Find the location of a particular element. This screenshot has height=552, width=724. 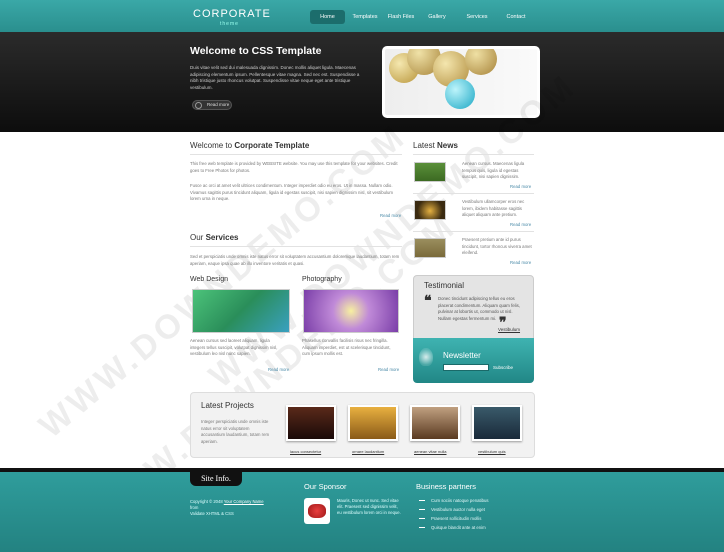

partner-label-2: Vestibulum auctor nulla eget is located at coordinates (458, 509).